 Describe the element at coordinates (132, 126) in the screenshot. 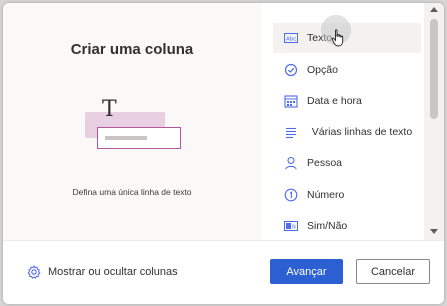

I see `text-column-illustration: T` at that location.